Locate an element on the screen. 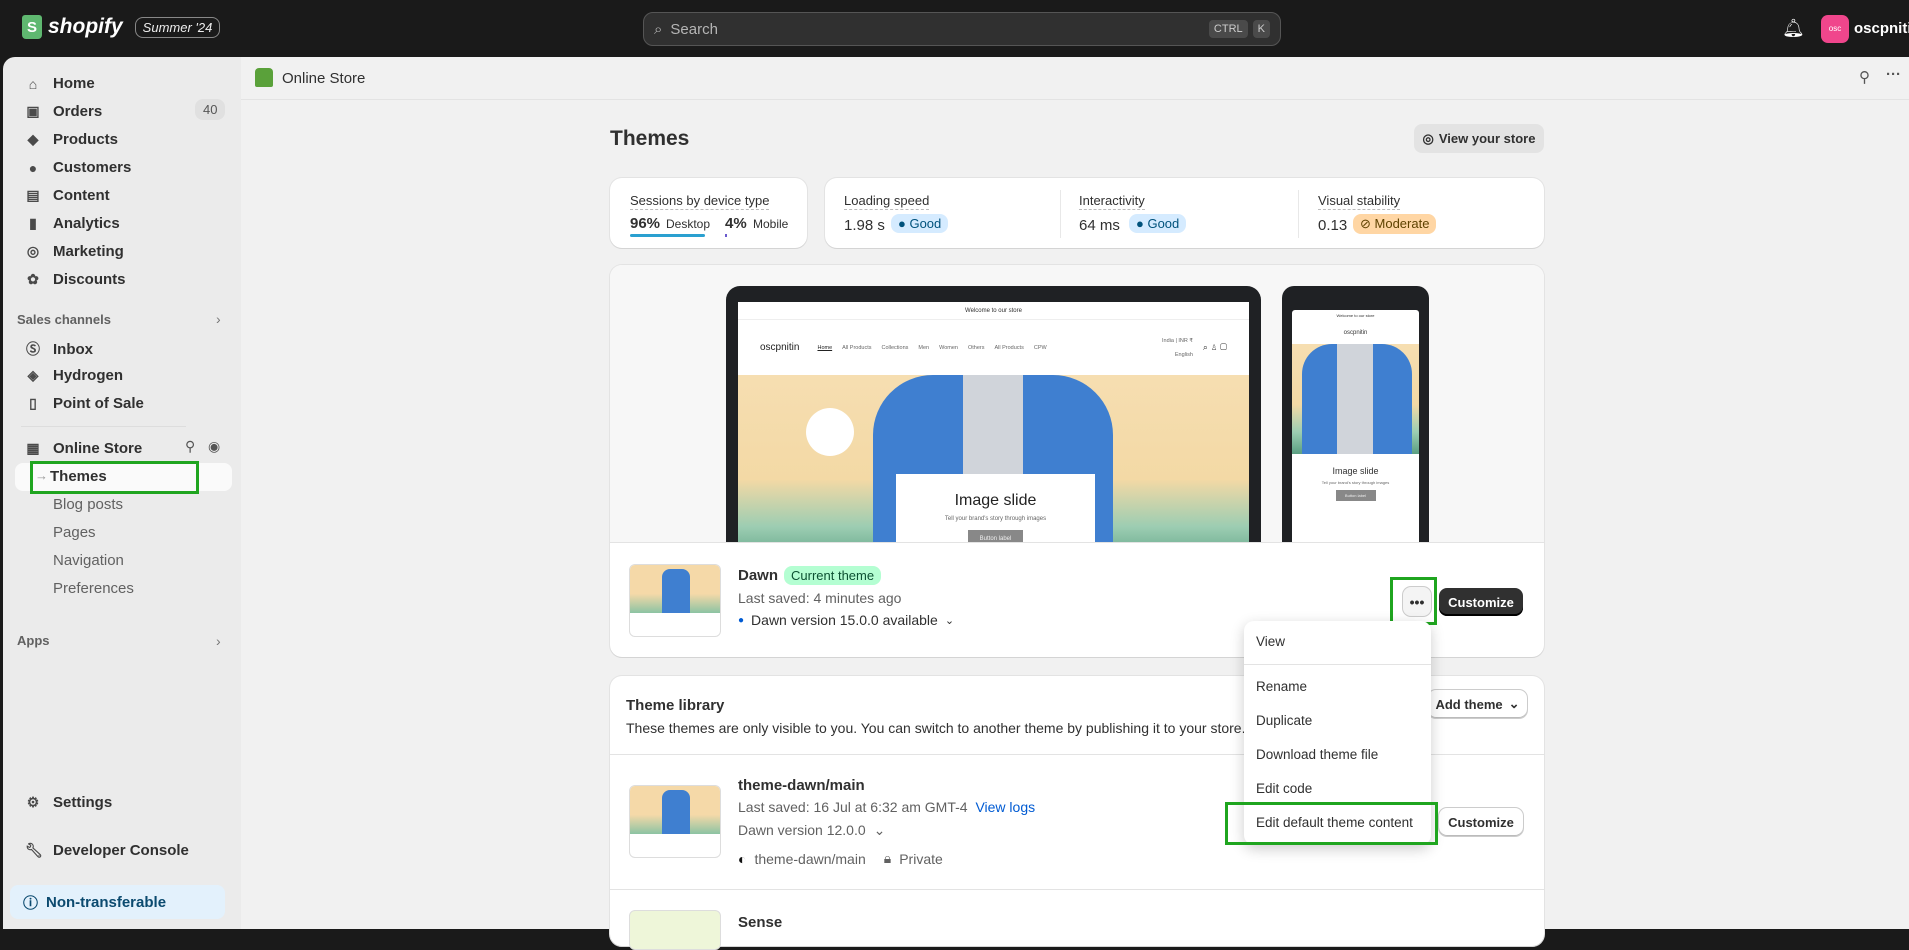 The width and height of the screenshot is (1909, 950). bell-icon: 🔔︎ is located at coordinates (1793, 28).